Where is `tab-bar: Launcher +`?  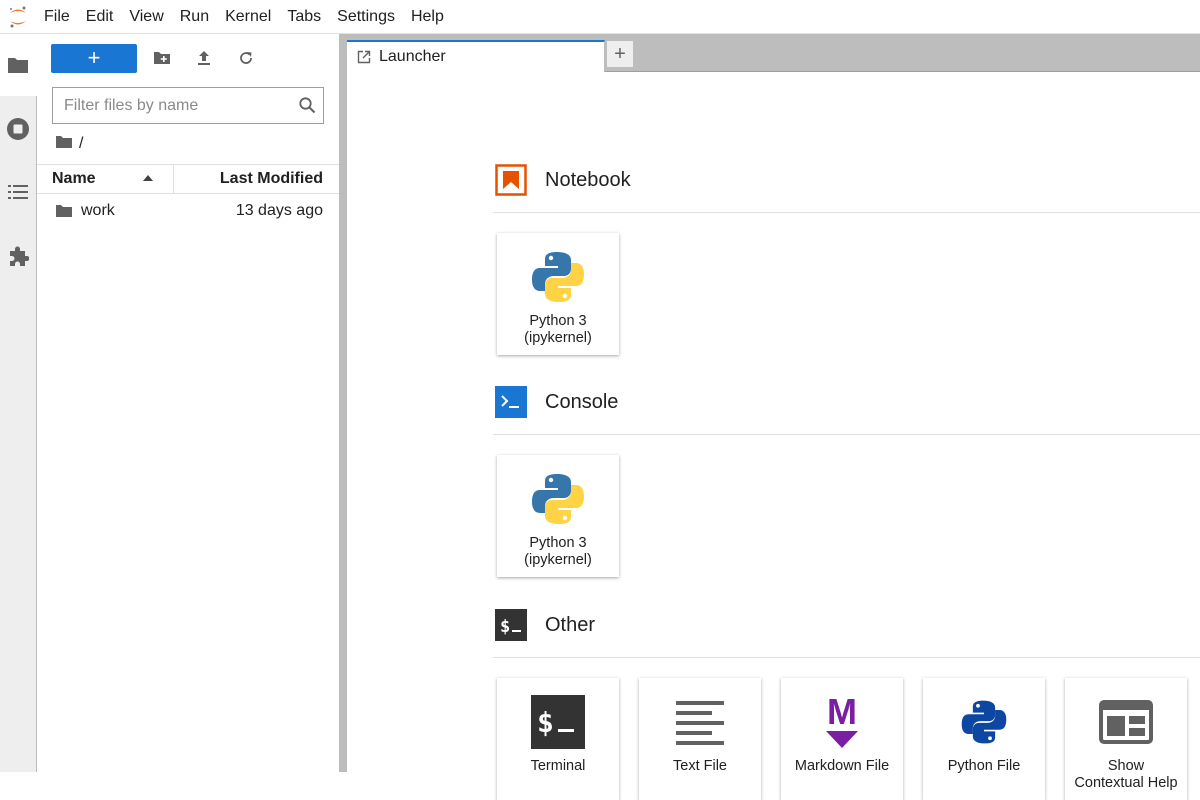
tab-bar: Launcher + is located at coordinates (773, 53).